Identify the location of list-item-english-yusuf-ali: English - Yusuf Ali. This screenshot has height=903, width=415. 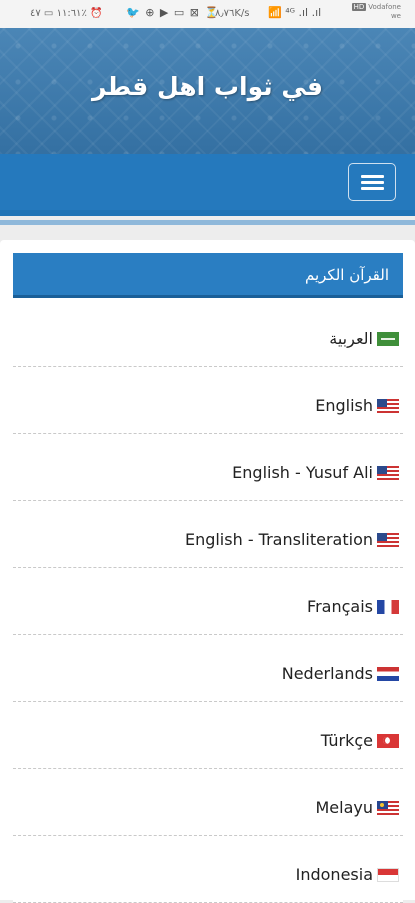
(208, 467).